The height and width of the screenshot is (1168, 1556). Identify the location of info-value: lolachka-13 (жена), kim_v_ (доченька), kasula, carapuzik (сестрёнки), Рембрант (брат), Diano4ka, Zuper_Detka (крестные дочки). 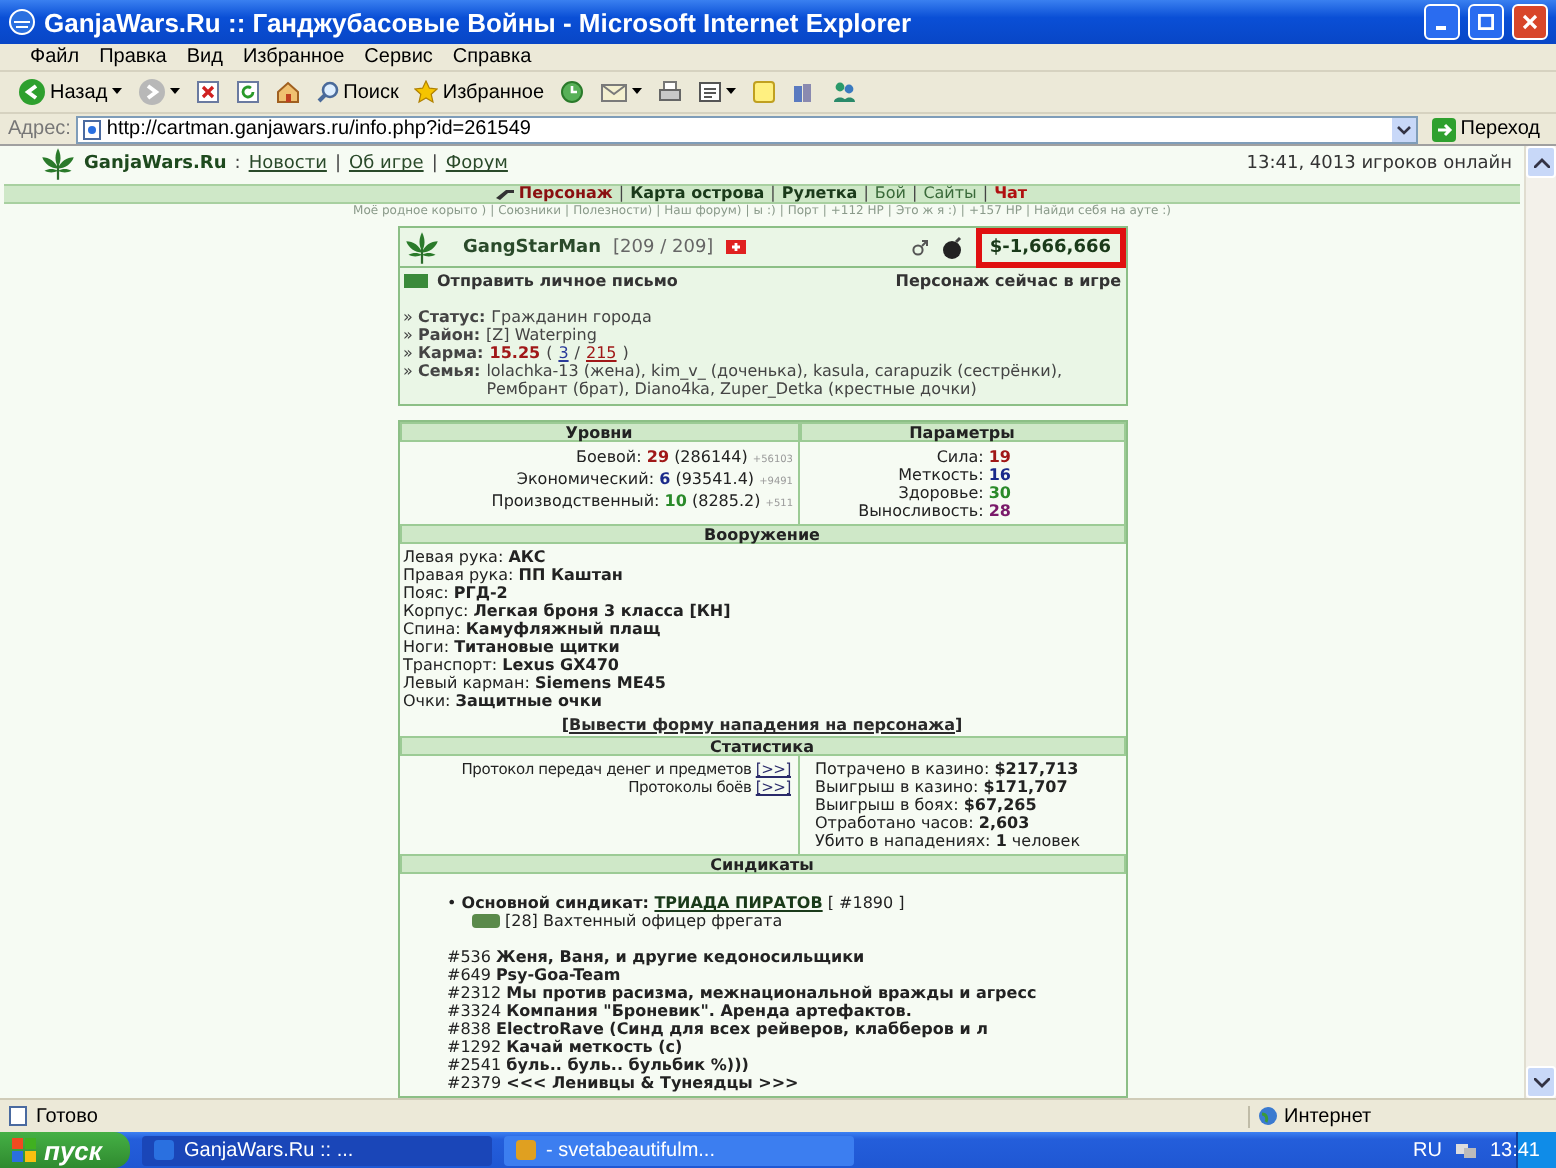
(775, 380).